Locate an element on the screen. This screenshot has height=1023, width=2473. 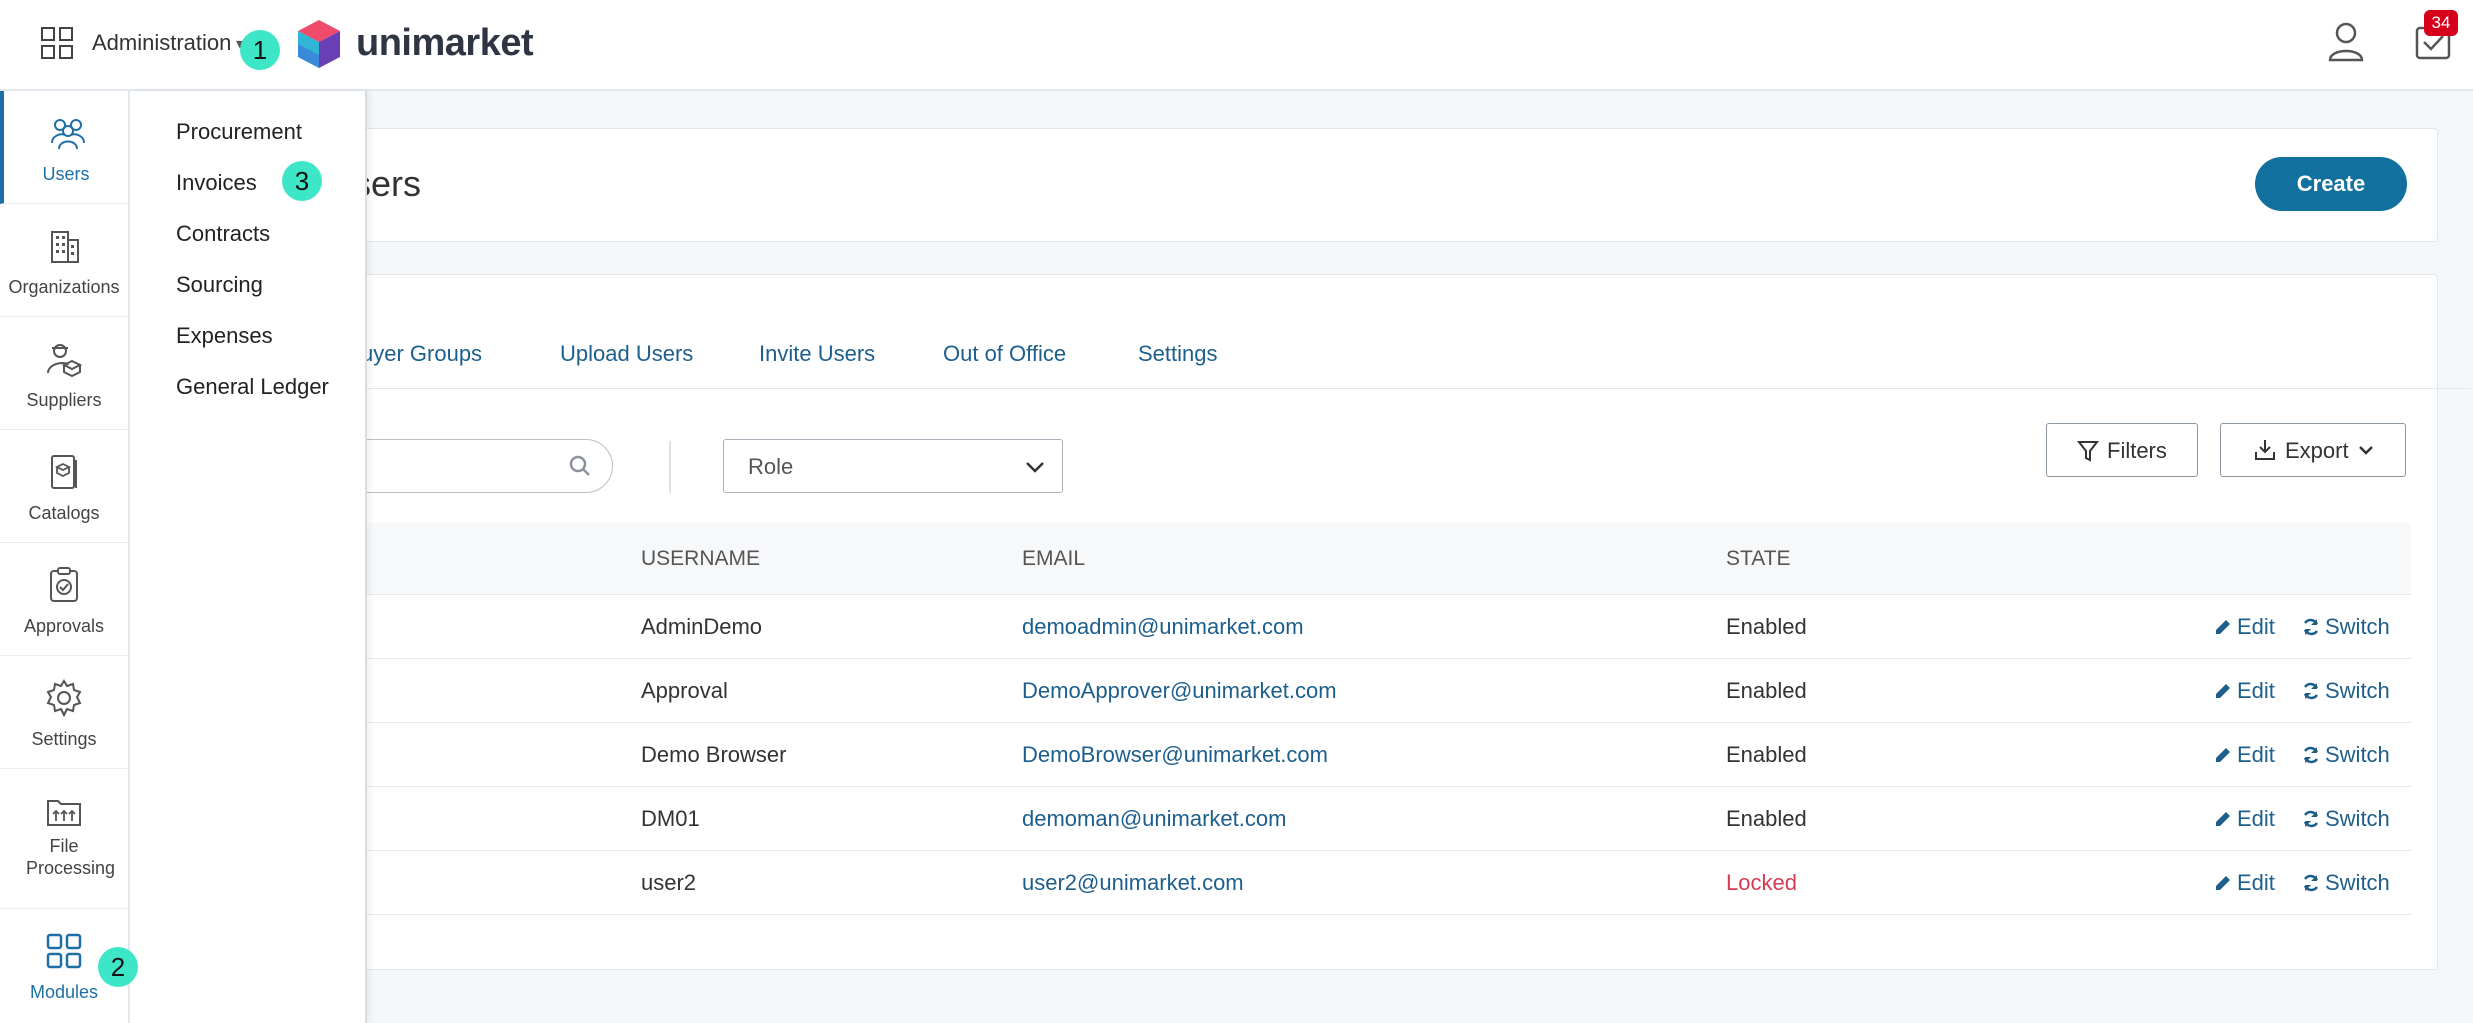
sidebar-item-label: Settings is located at coordinates (64, 739).